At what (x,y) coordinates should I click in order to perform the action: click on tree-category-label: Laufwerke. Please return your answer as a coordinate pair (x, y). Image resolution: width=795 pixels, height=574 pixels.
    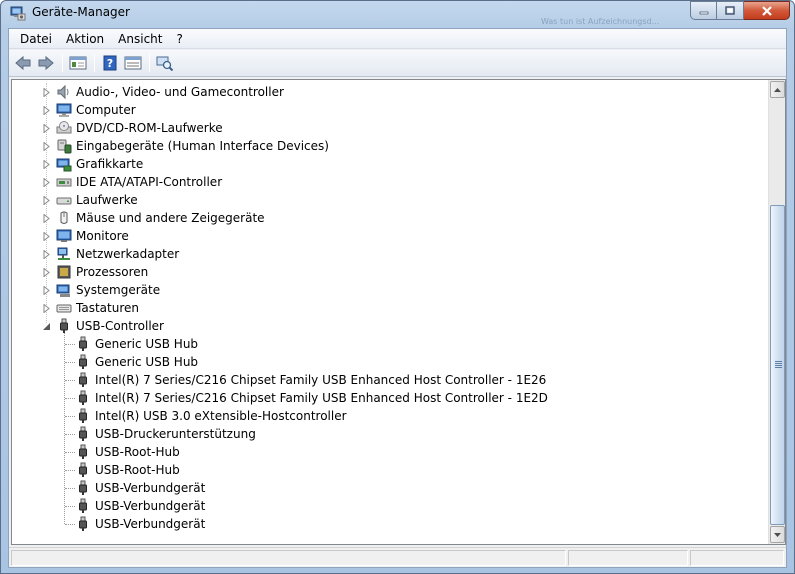
    Looking at the image, I should click on (107, 200).